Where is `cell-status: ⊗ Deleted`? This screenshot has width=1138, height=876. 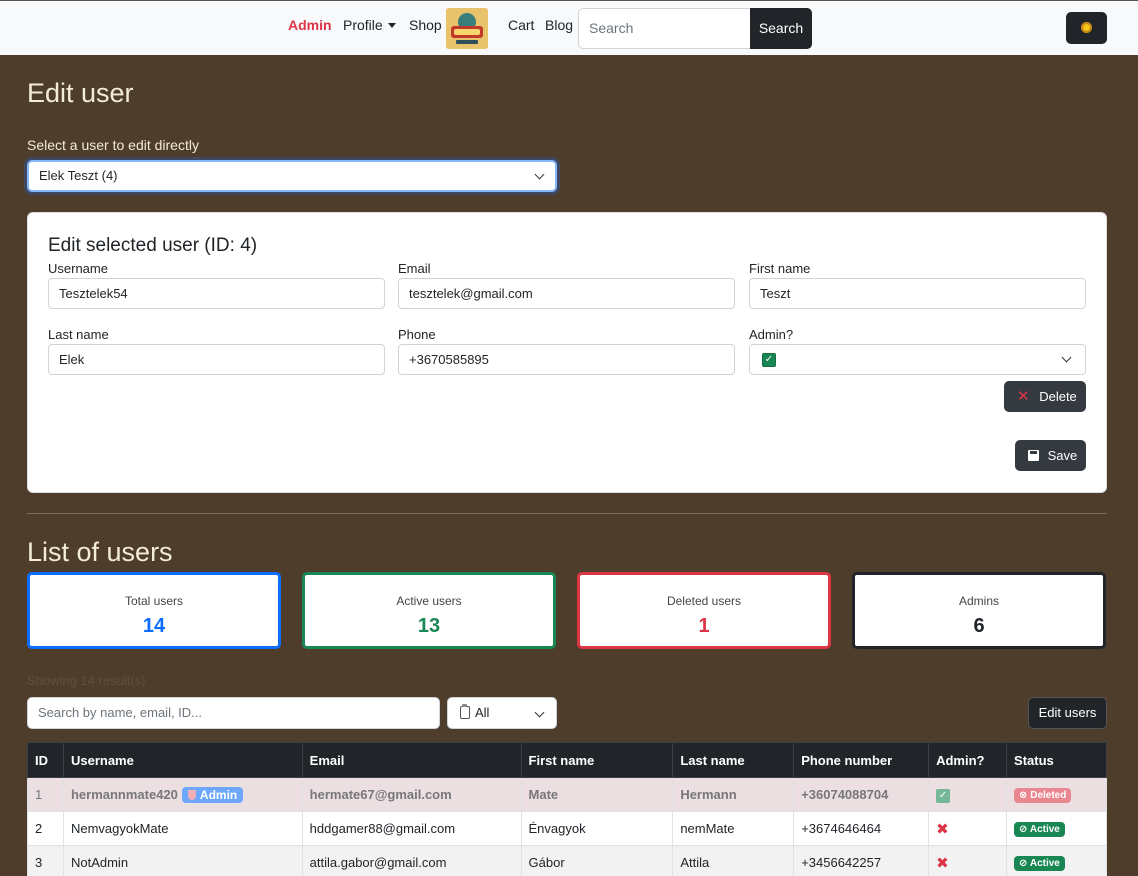
cell-status: ⊗ Deleted is located at coordinates (1056, 794).